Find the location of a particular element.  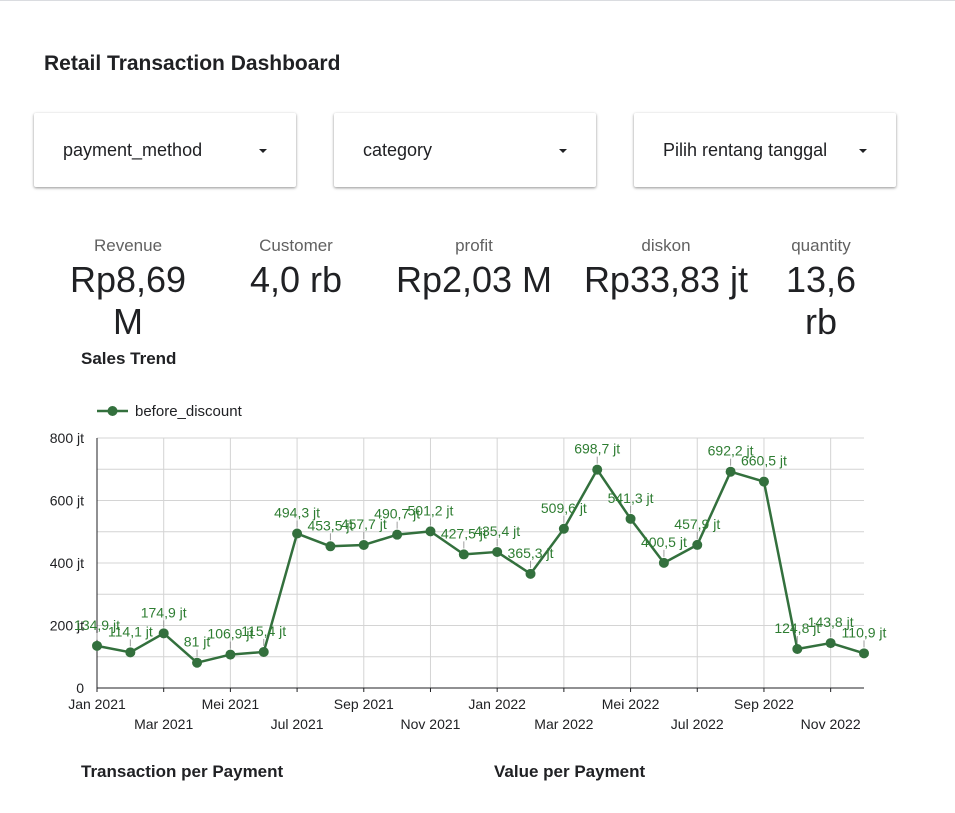

x-tick-label: Sep 2021 is located at coordinates (364, 704).